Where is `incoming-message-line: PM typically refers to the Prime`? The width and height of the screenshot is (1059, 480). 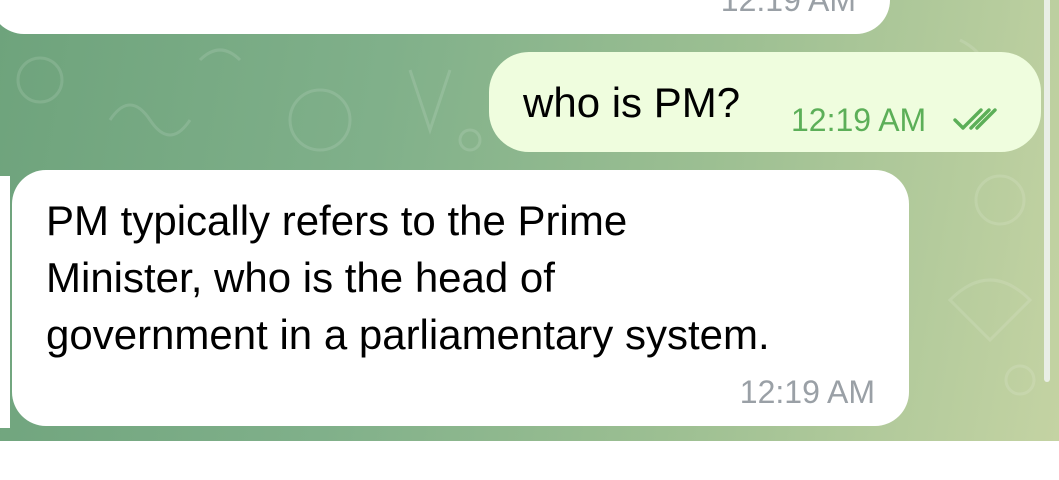
incoming-message-line: PM typically refers to the Prime is located at coordinates (337, 220).